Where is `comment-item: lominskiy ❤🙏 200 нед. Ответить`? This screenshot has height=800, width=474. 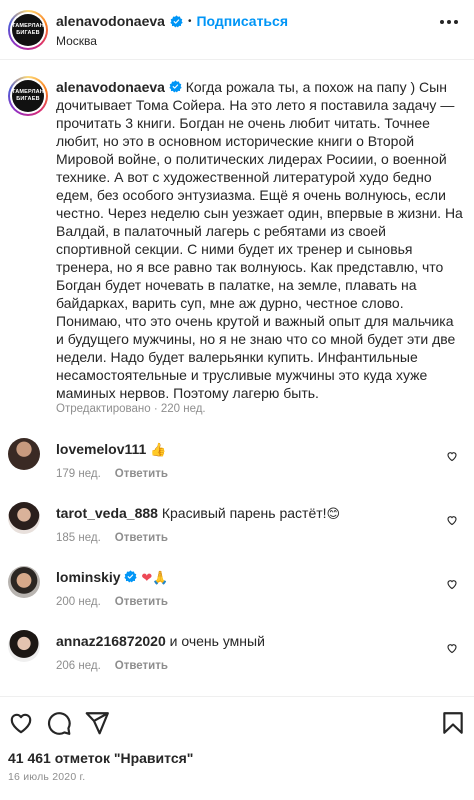
comment-item: lominskiy ❤🙏 200 нед. Ответить is located at coordinates (237, 596).